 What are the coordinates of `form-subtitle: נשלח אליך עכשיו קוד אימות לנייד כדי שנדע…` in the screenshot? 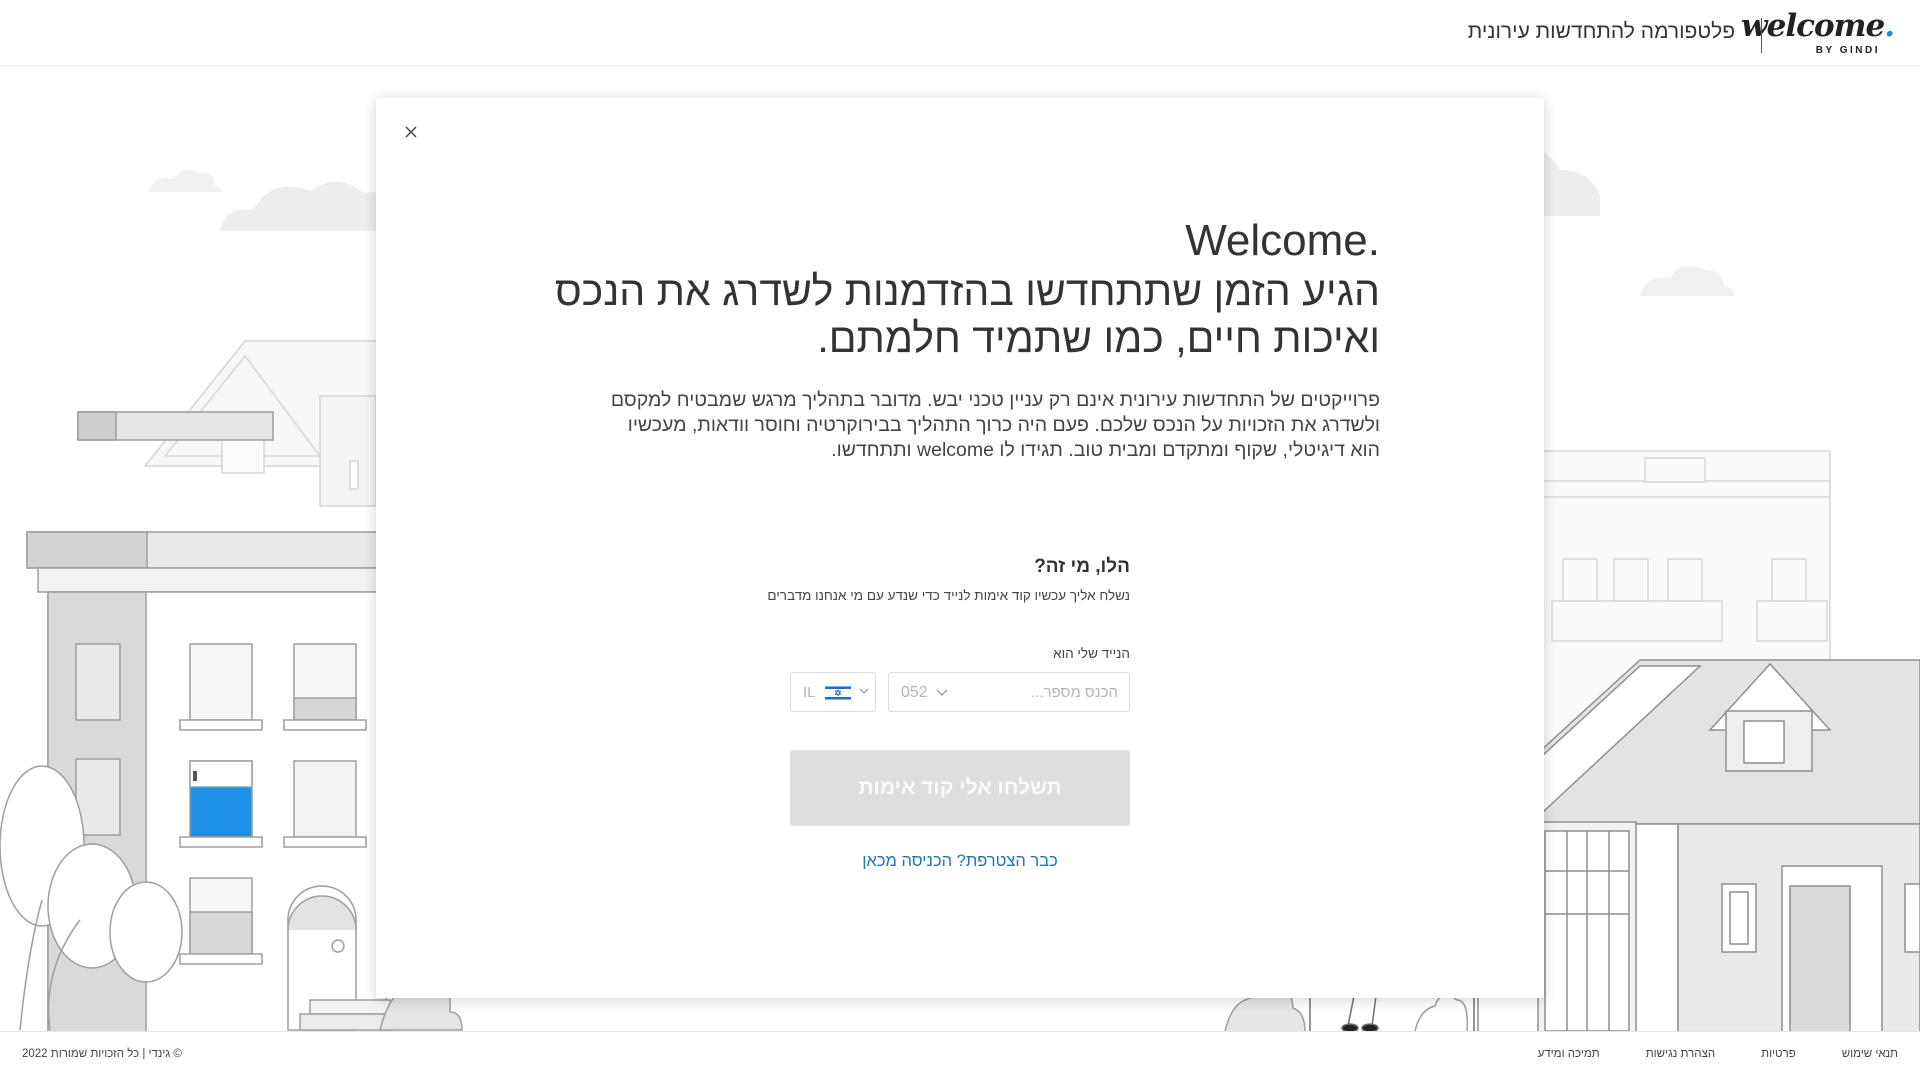 It's located at (948, 595).